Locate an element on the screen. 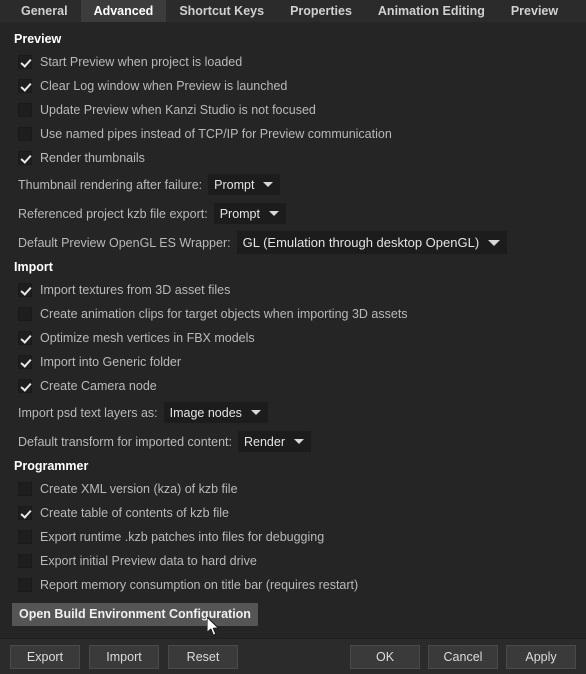 This screenshot has width=586, height=674. reset-button: Reset is located at coordinates (203, 656).